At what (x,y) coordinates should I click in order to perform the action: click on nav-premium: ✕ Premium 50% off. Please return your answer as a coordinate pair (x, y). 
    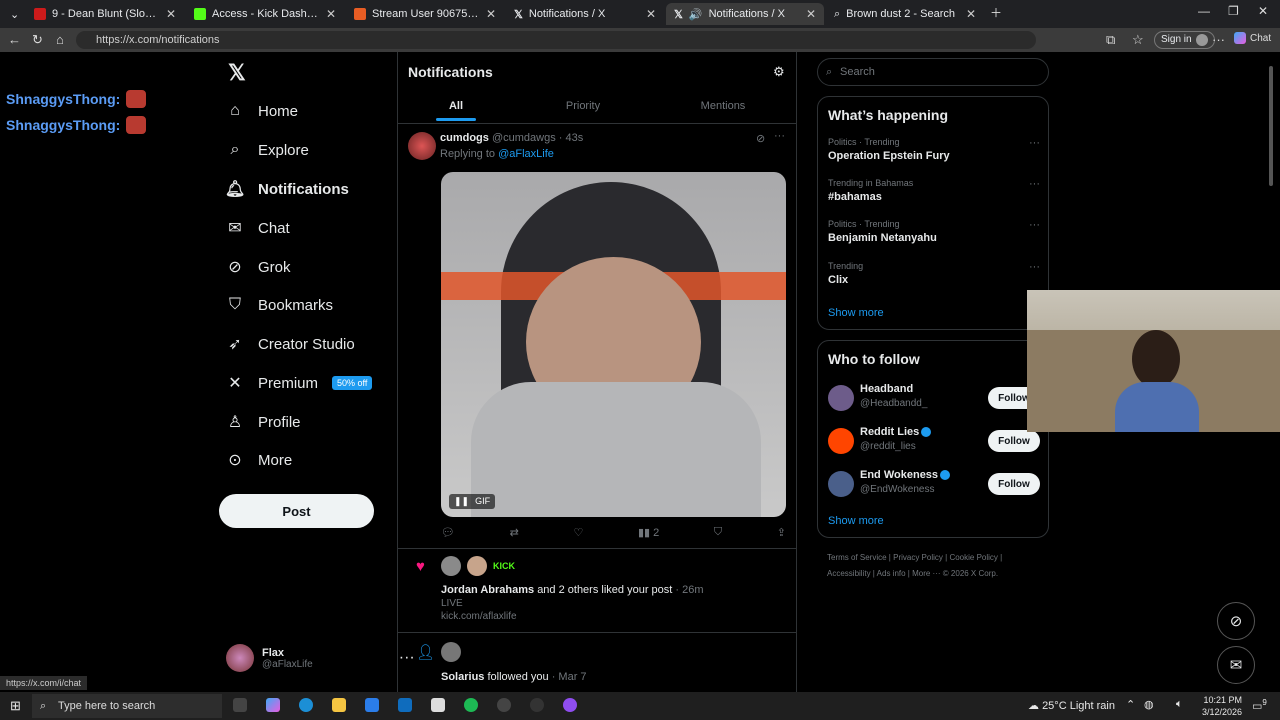
    Looking at the image, I should click on (299, 383).